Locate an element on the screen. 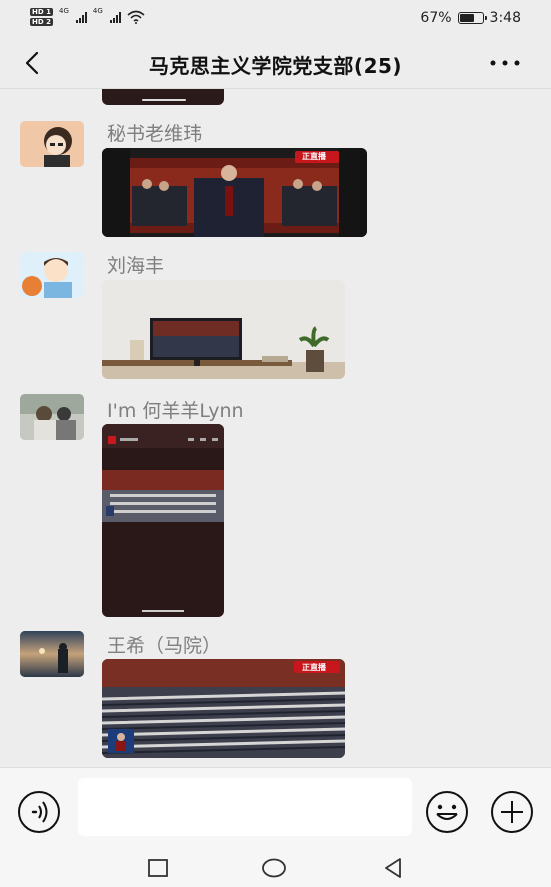 This screenshot has height=887, width=551. input-bar is located at coordinates (275, 808).